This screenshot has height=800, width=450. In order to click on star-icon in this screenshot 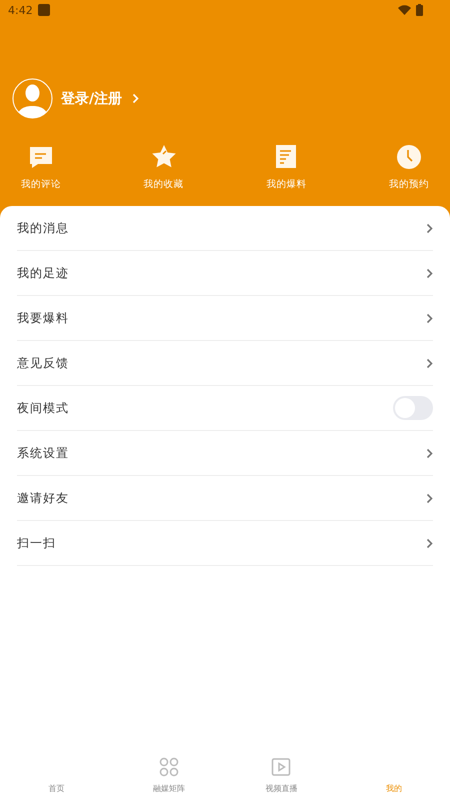, I will do `click(163, 157)`.